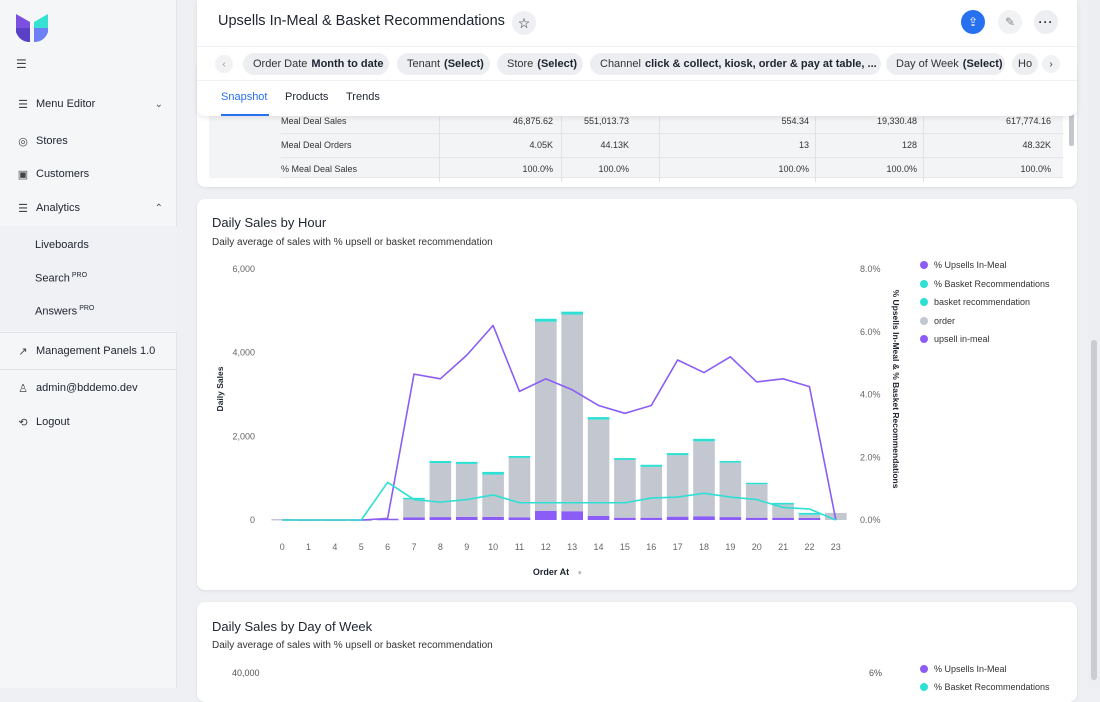 The width and height of the screenshot is (1100, 702). I want to click on sidebar-item-answers: Answers PRO, so click(64, 311).